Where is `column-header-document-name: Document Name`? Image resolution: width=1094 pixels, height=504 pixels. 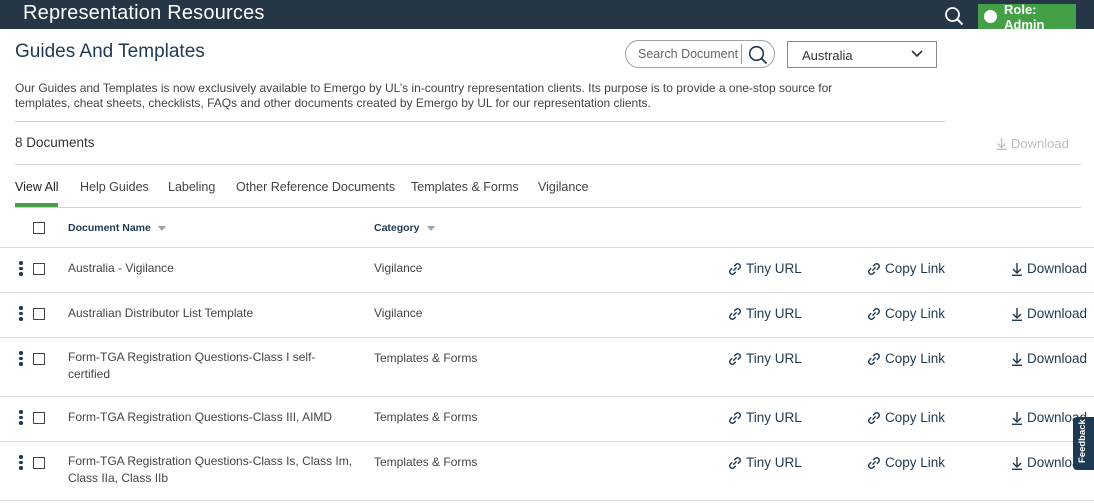
column-header-document-name: Document Name is located at coordinates (117, 228).